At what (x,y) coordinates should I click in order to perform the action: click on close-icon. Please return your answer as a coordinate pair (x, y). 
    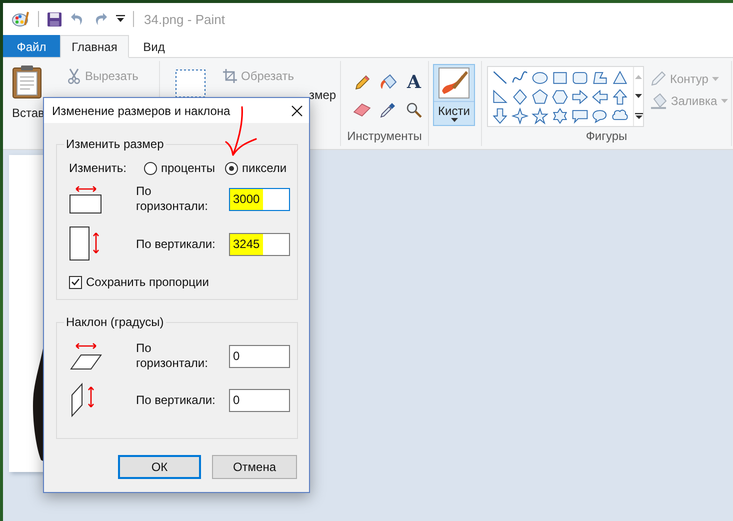
    Looking at the image, I should click on (297, 110).